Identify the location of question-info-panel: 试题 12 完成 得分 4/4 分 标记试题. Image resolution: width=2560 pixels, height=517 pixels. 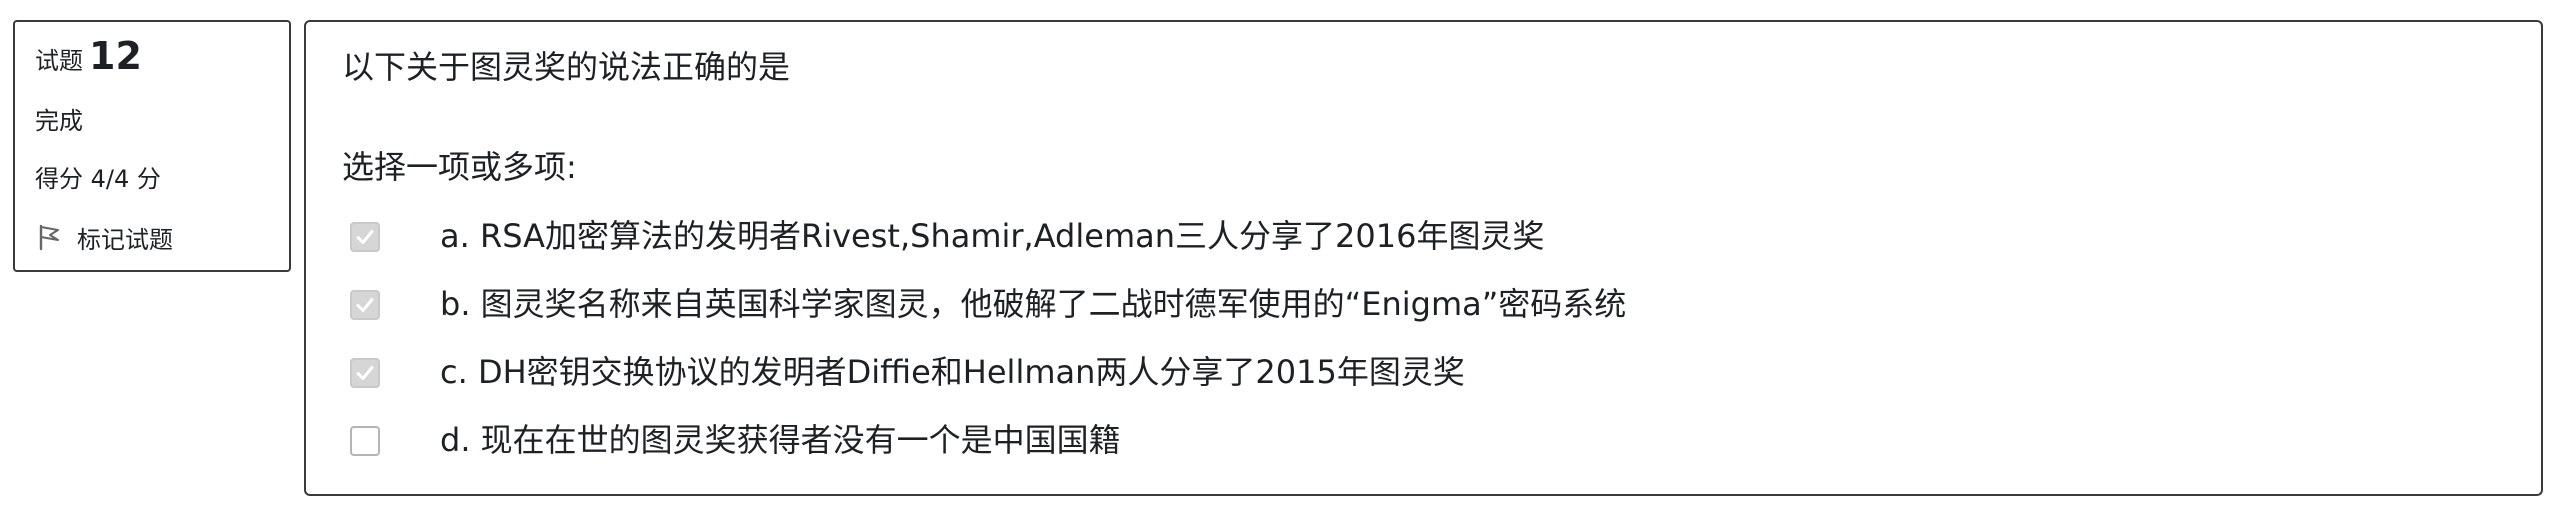
(152, 146).